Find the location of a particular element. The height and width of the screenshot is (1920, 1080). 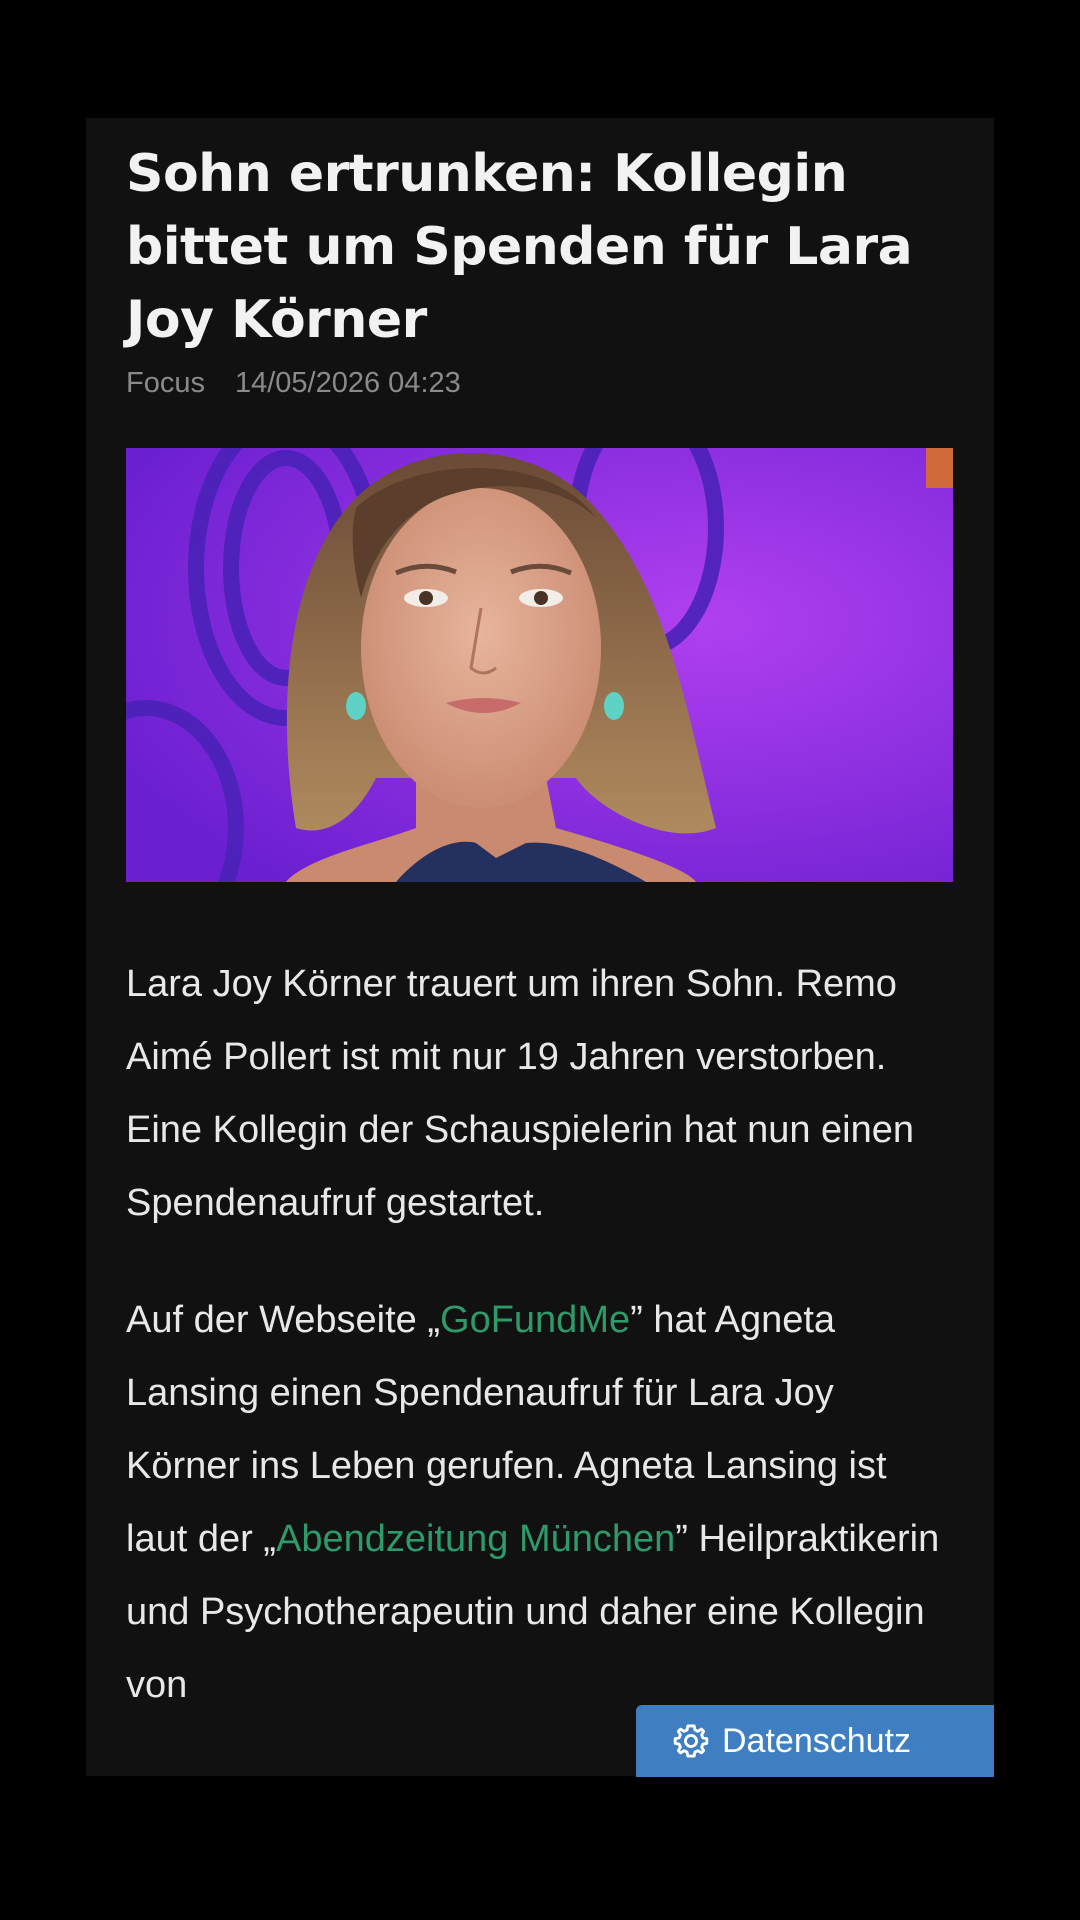

paragraph-text: Auf der Webseite „ is located at coordinates (283, 1320).